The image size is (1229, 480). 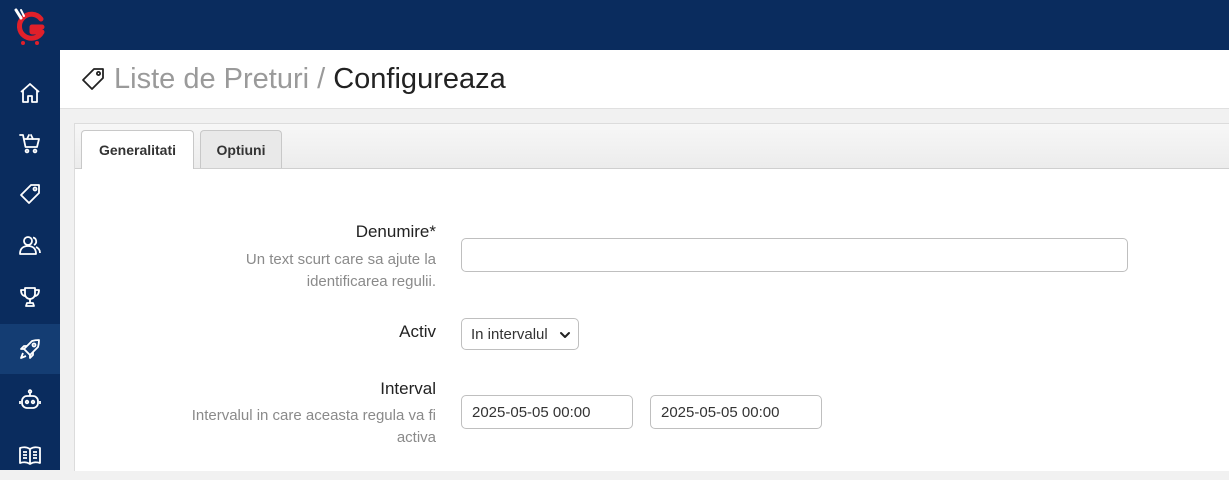 What do you see at coordinates (408, 388) in the screenshot?
I see `interval-label: Interval` at bounding box center [408, 388].